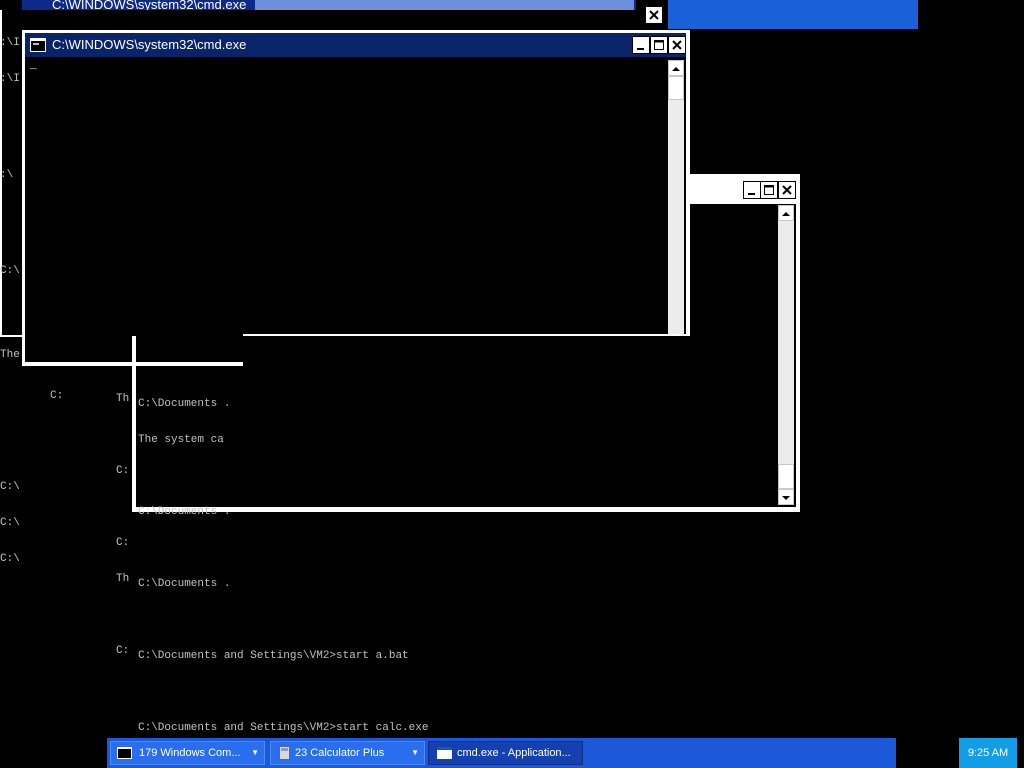 The height and width of the screenshot is (768, 1024). I want to click on front-window-scrollbar, so click(676, 197).